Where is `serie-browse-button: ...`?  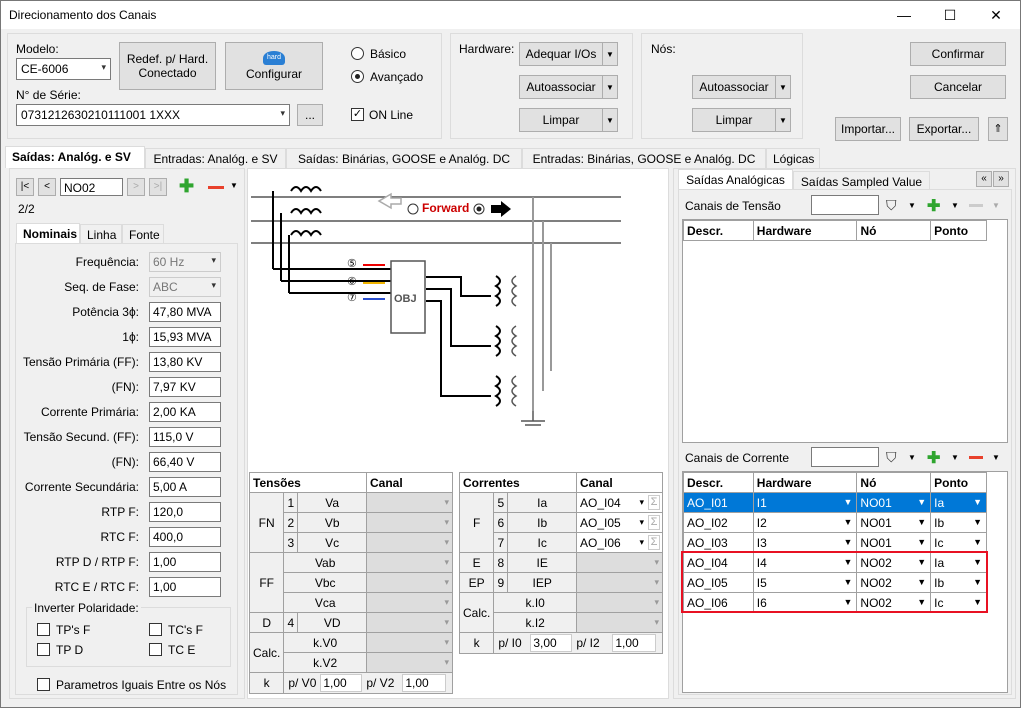
serie-browse-button: ... is located at coordinates (310, 115).